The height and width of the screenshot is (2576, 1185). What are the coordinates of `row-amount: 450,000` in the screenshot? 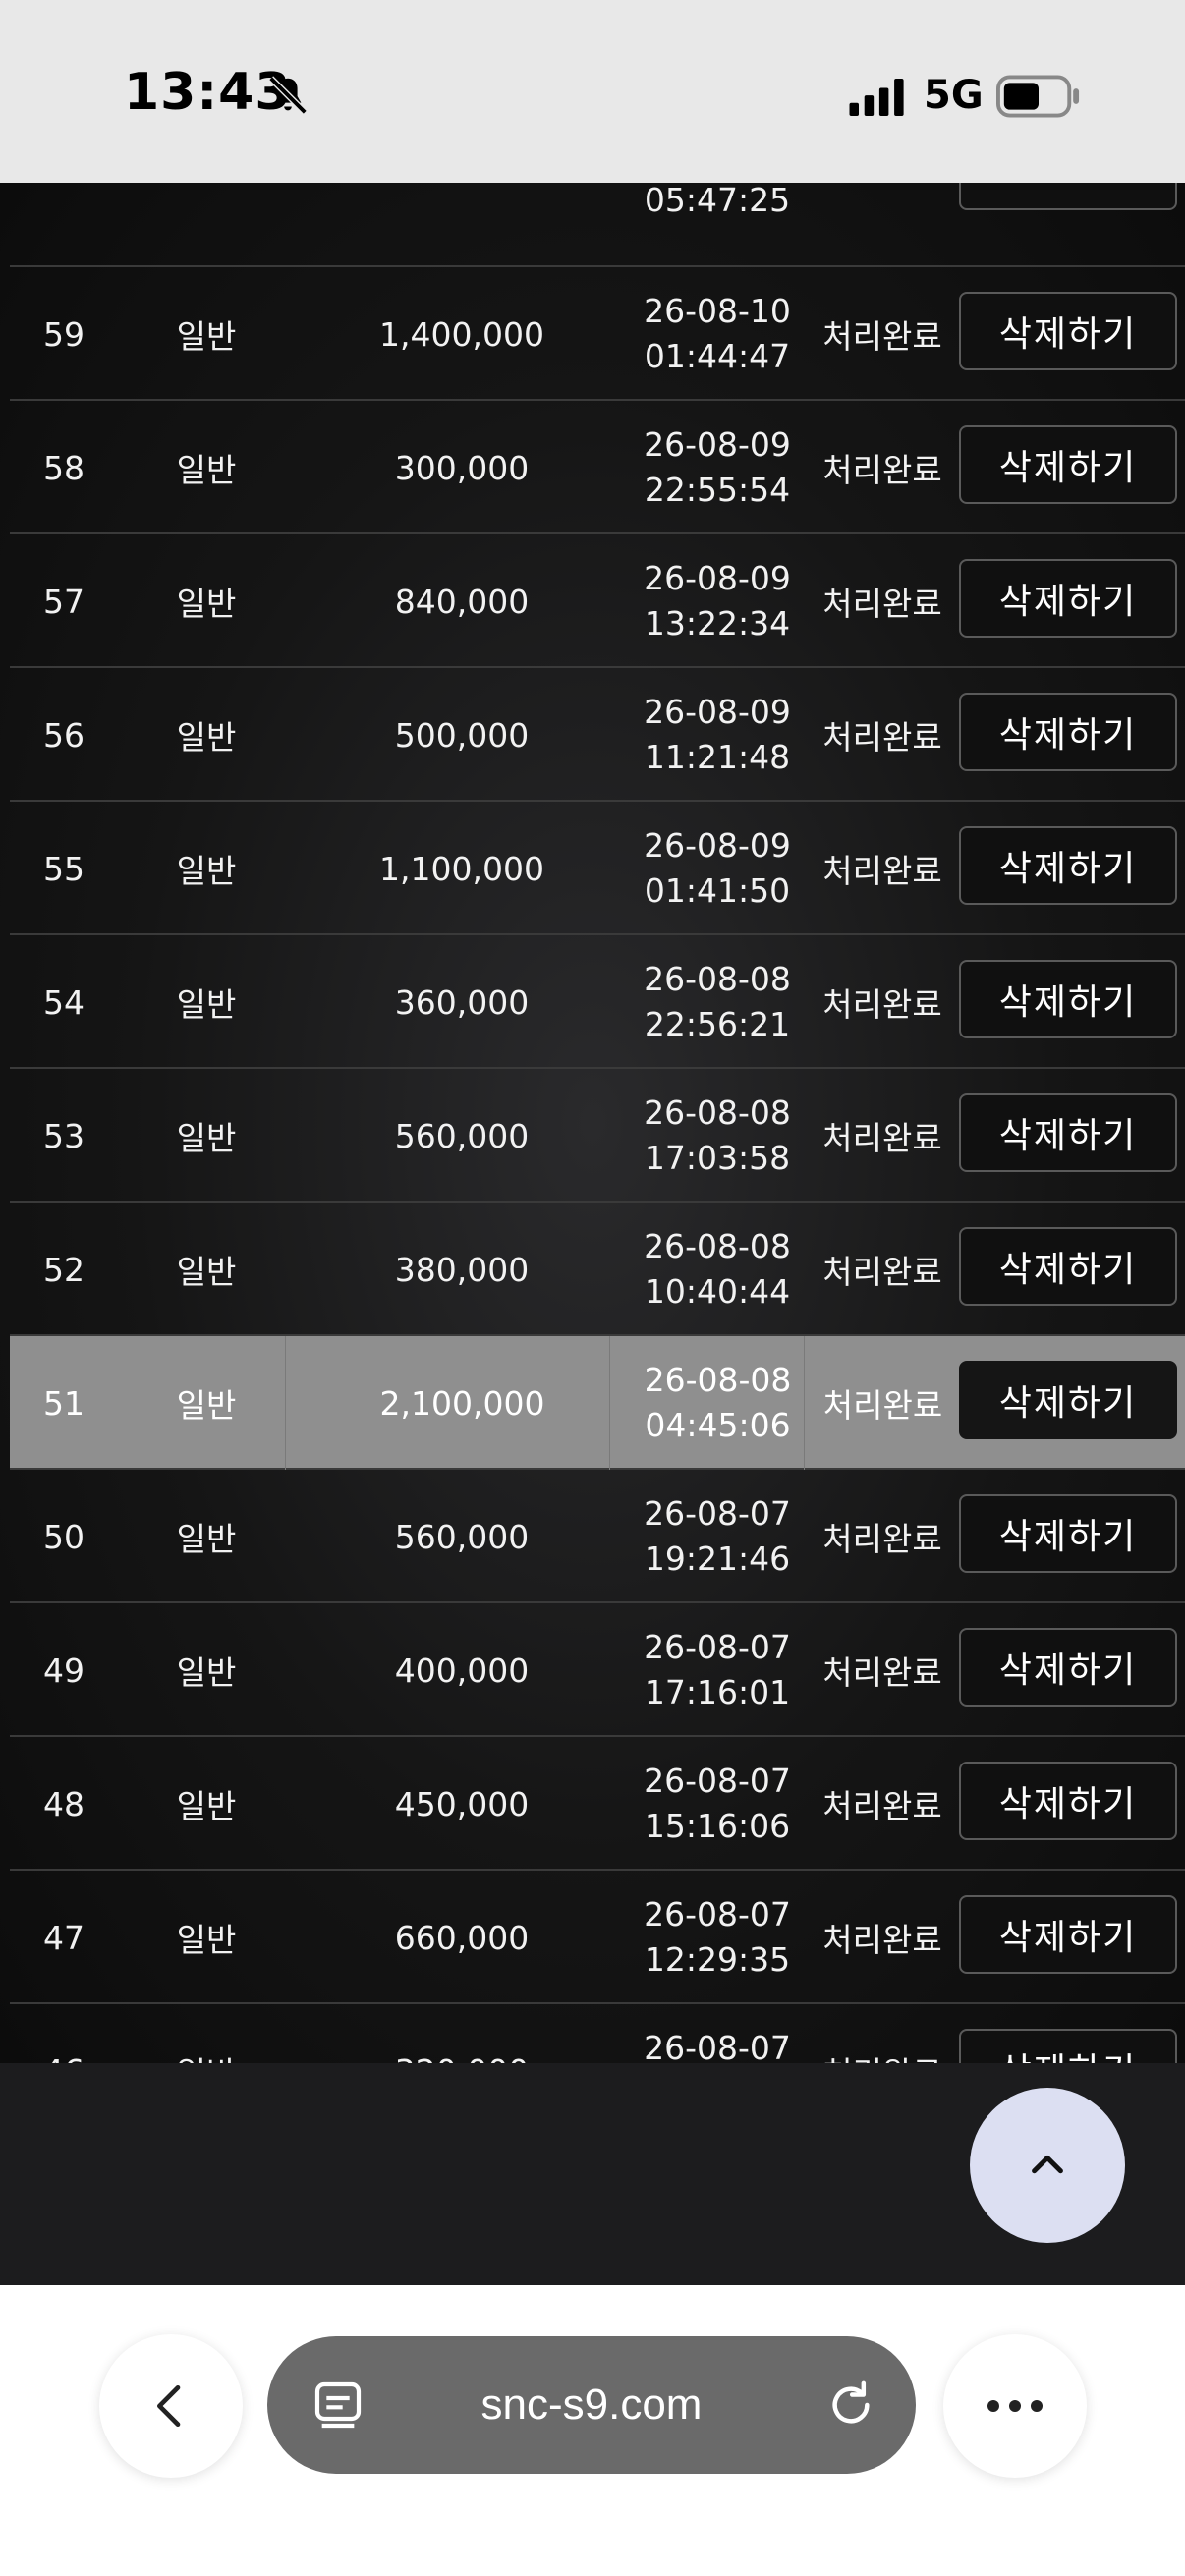 It's located at (462, 1803).